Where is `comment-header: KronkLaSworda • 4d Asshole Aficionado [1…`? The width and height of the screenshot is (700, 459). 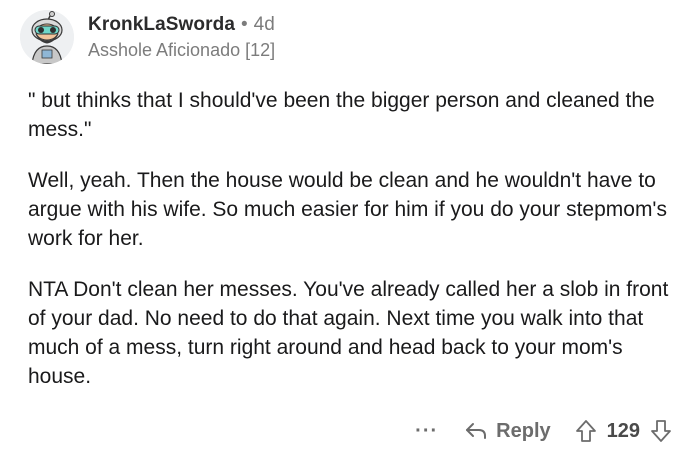
comment-header: KronkLaSworda • 4d Asshole Aficionado [1… is located at coordinates (147, 37).